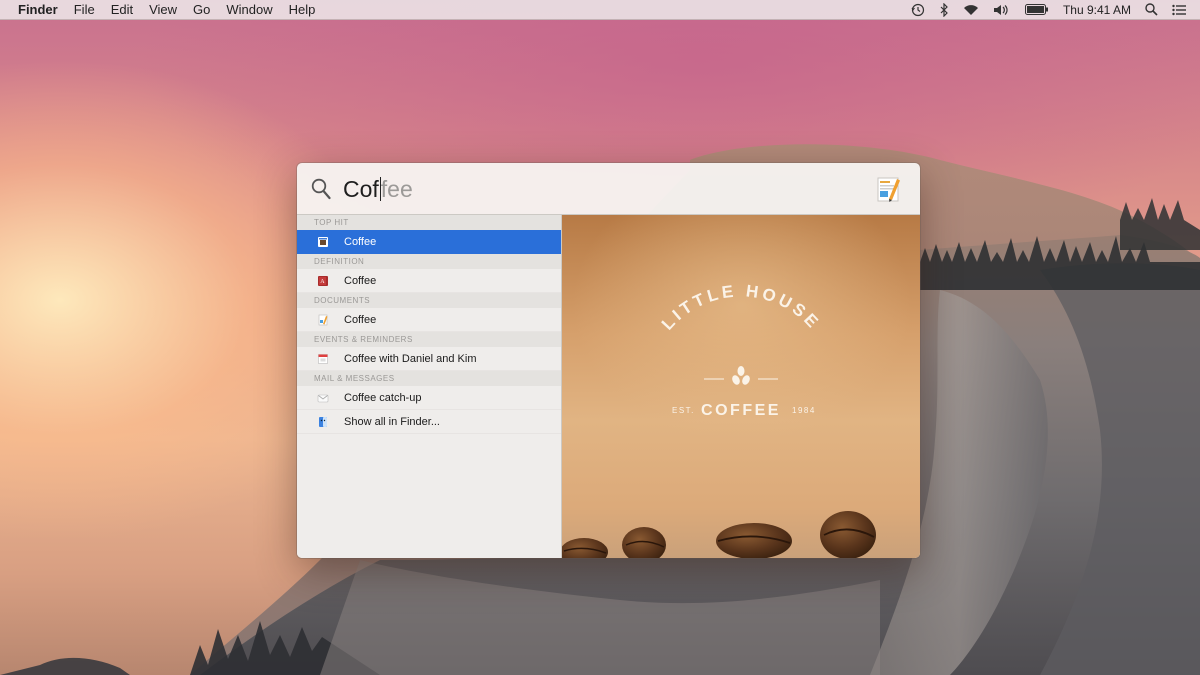 This screenshot has width=1200, height=675. I want to click on section-header-events: EVENTS & REMINDERS, so click(429, 339).